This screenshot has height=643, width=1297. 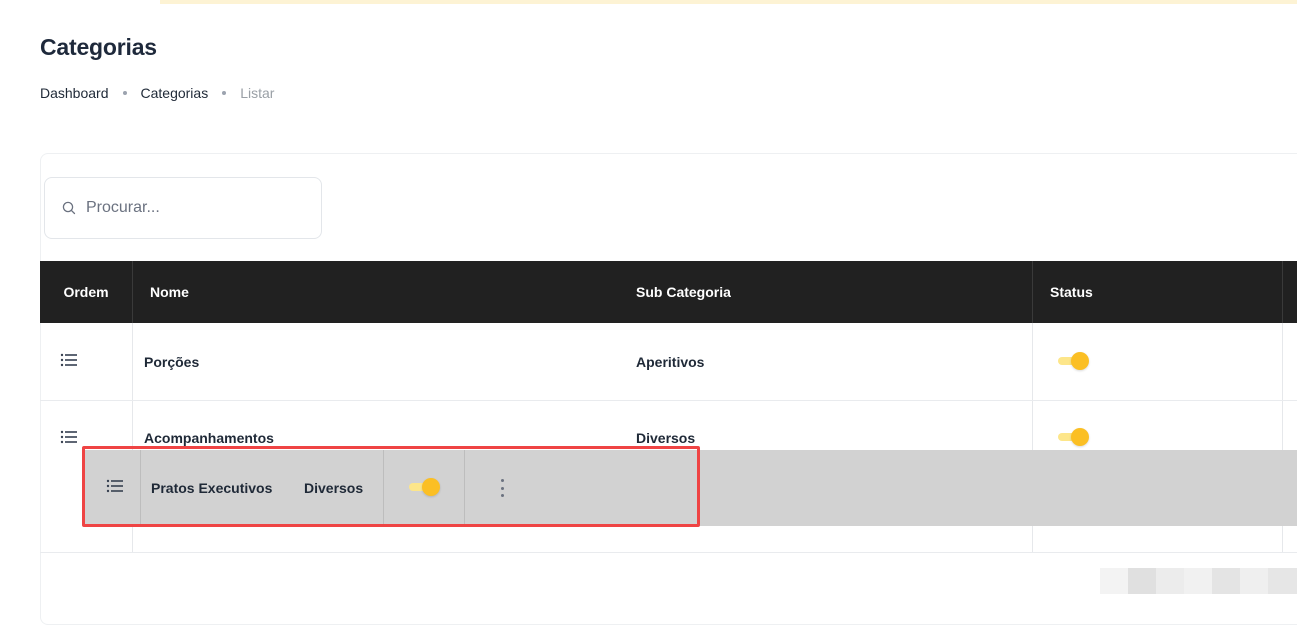 What do you see at coordinates (1071, 292) in the screenshot?
I see `column-header-status: Status` at bounding box center [1071, 292].